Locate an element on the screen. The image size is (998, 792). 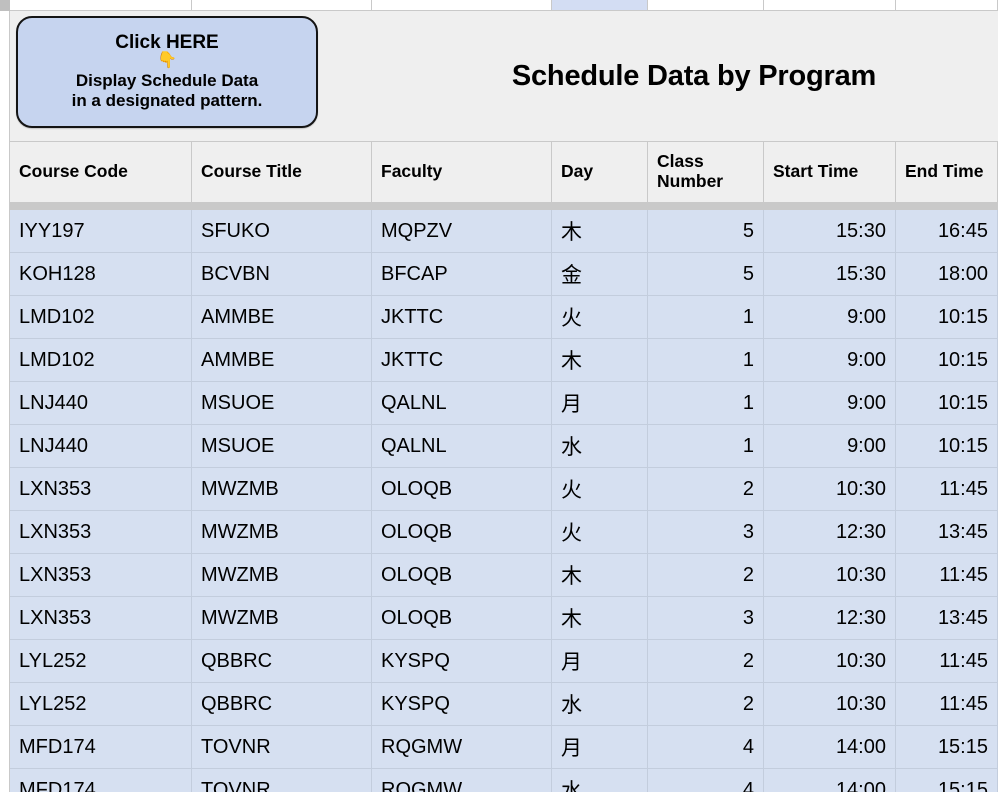
table-row: LMD102 AMMBE JKTTC 火 1 9:00 10:15 is located at coordinates (504, 317).